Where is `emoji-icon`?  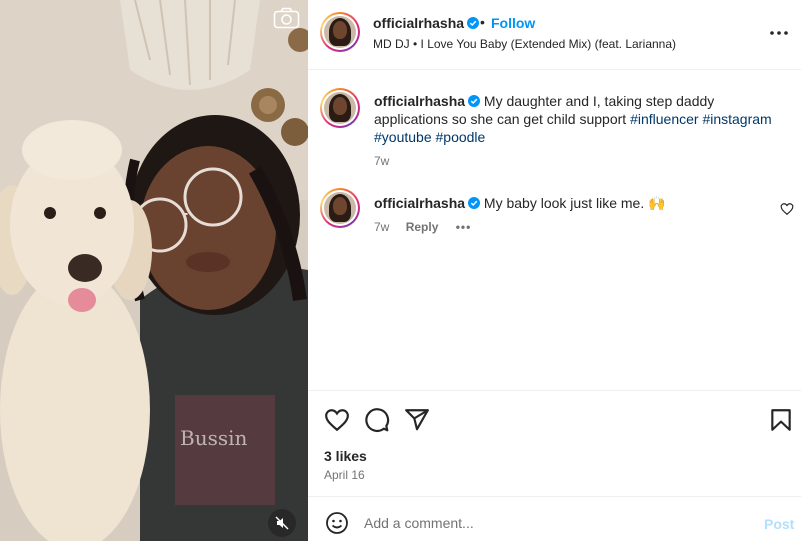
emoji-icon is located at coordinates (337, 523).